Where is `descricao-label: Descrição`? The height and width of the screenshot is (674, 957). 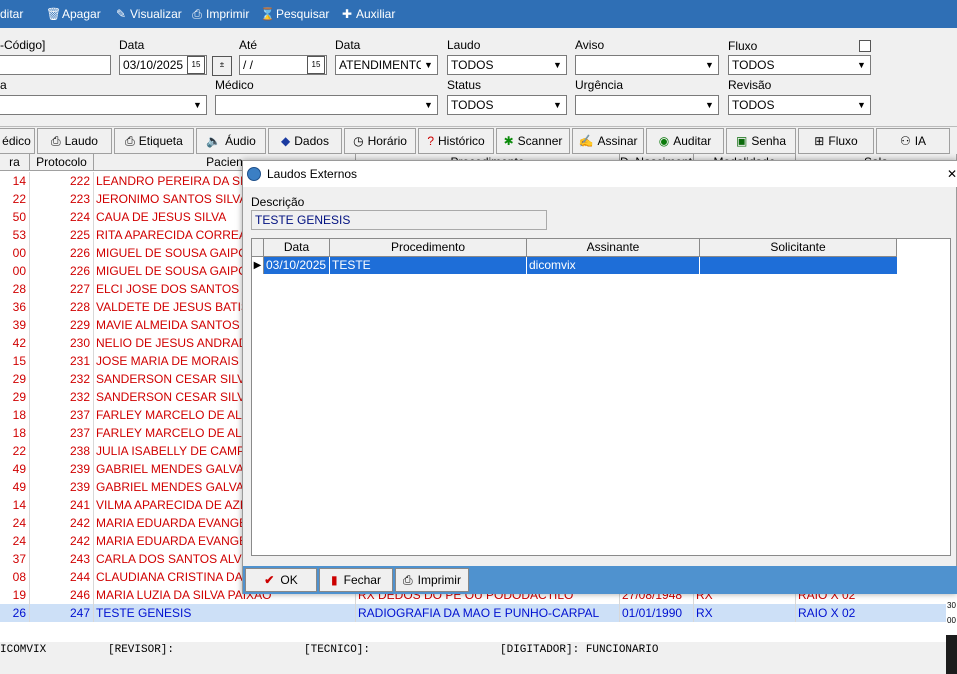 descricao-label: Descrição is located at coordinates (278, 202).